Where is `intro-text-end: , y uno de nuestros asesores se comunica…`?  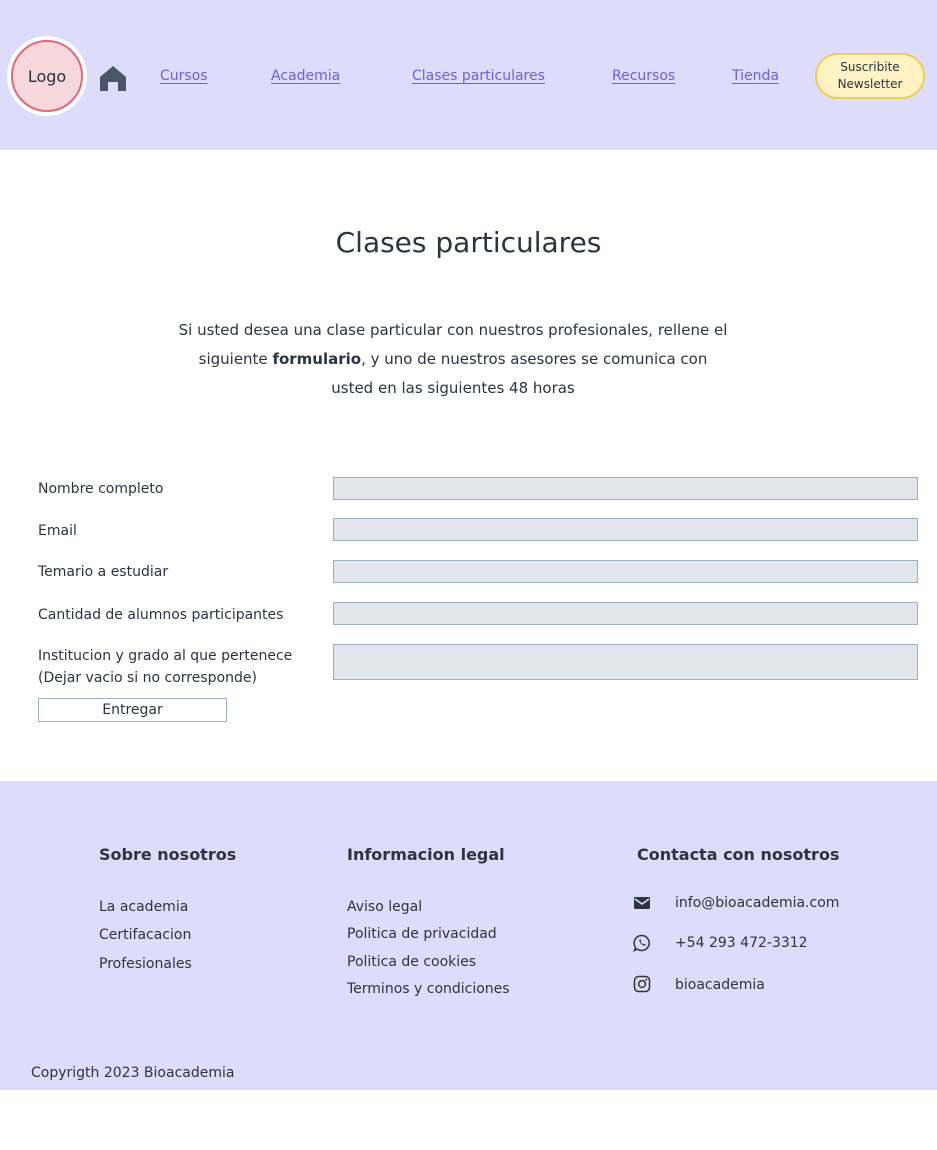
intro-text-end: , y uno de nuestros asesores se comunica… is located at coordinates (519, 373).